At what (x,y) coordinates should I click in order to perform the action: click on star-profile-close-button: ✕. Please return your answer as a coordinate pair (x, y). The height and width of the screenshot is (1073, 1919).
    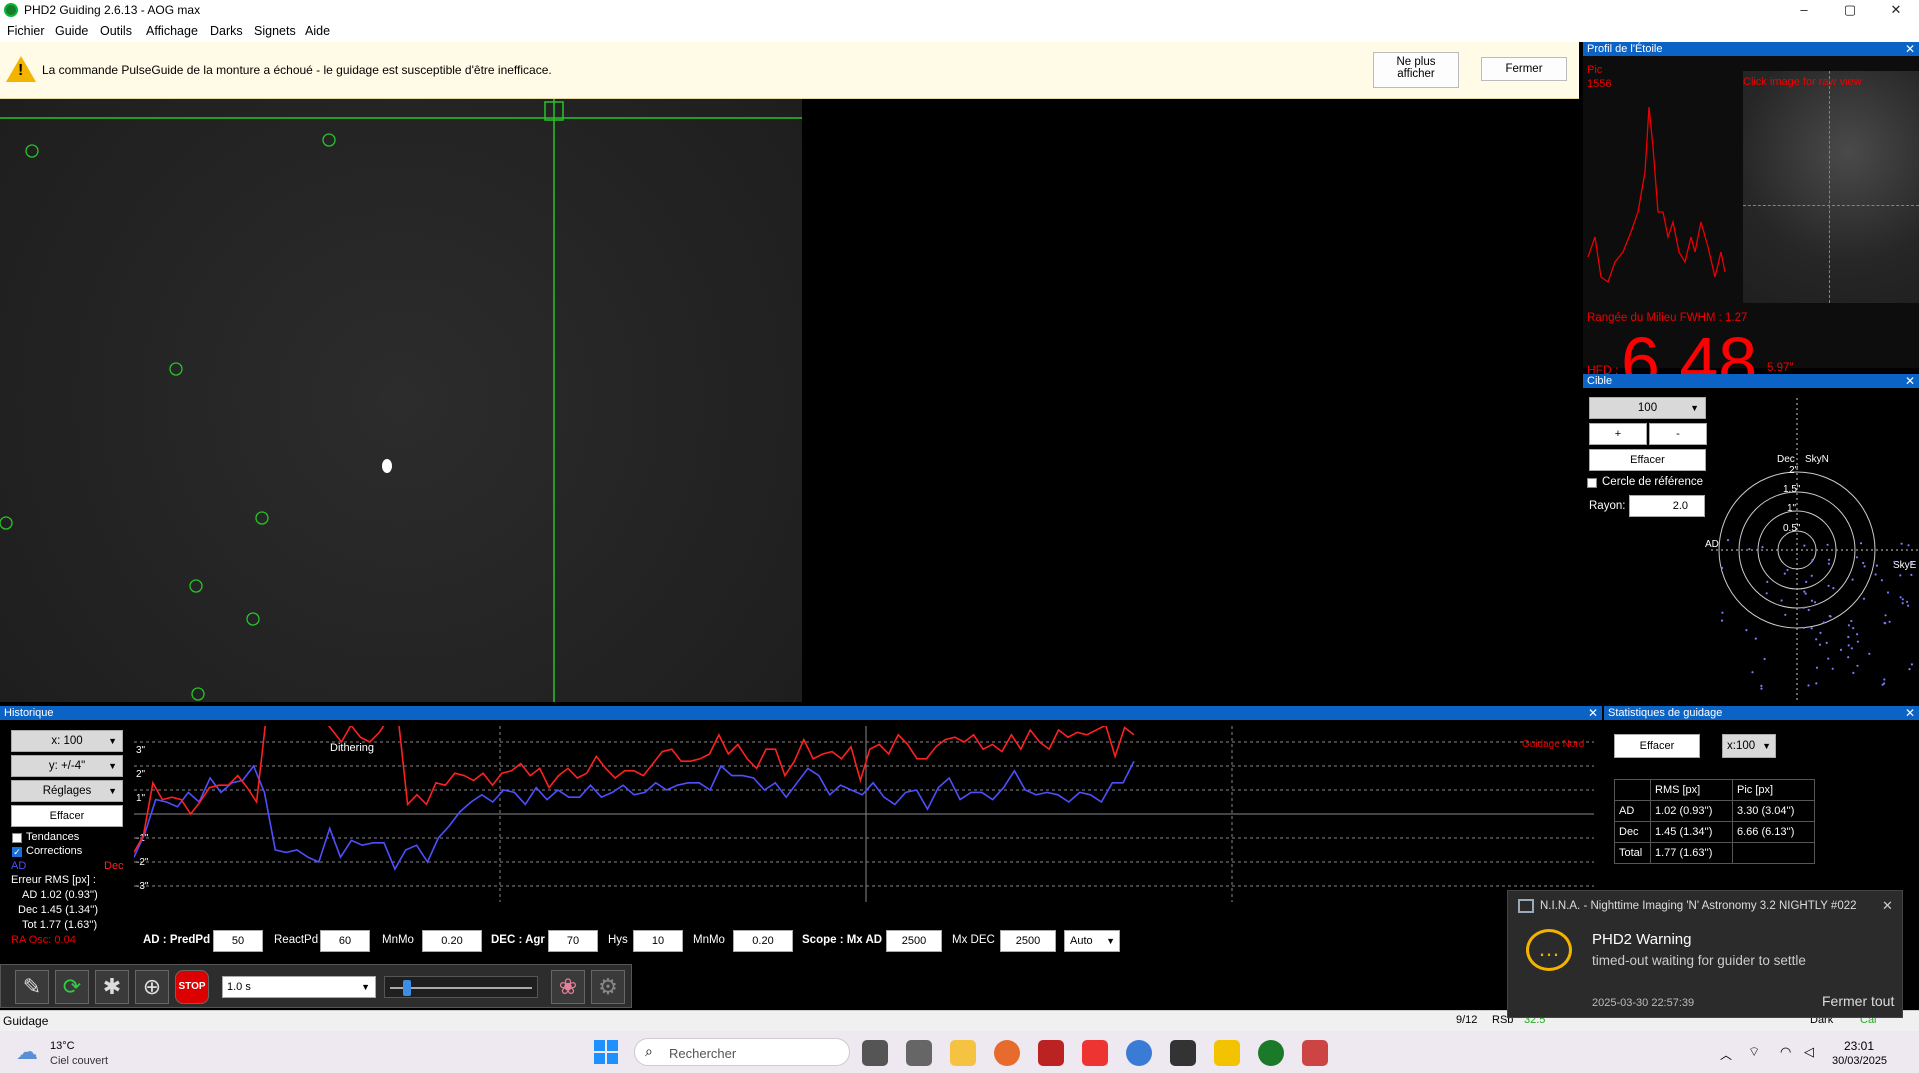
    Looking at the image, I should click on (1910, 49).